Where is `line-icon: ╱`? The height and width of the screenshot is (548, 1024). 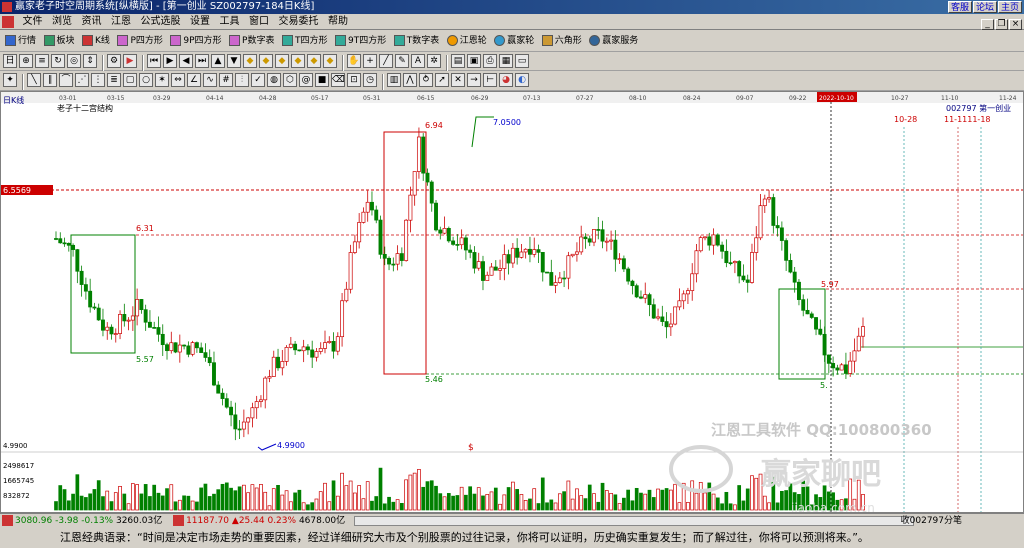
line-icon: ╱ is located at coordinates (386, 61).